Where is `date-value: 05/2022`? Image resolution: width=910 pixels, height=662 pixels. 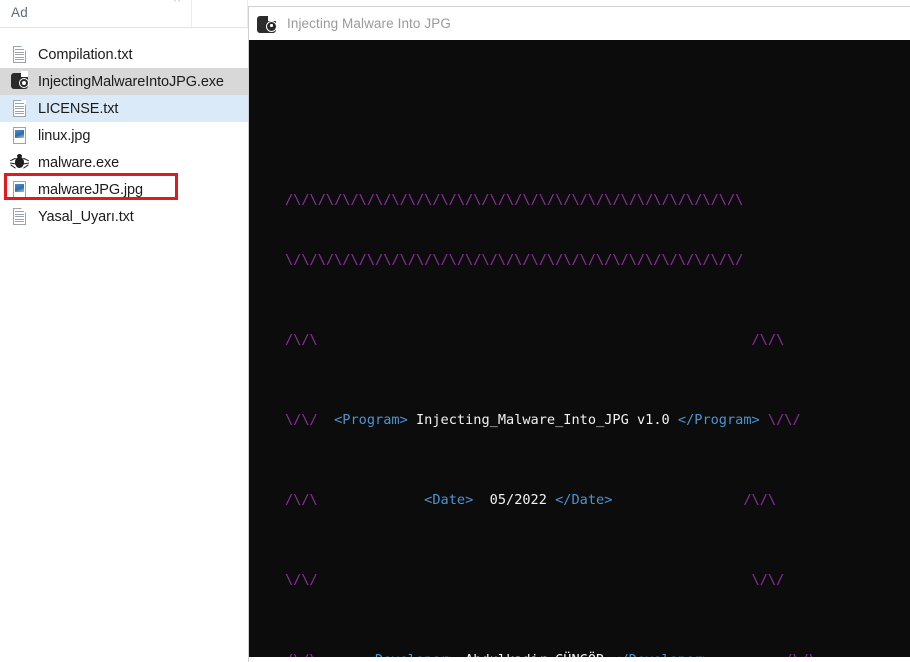 date-value: 05/2022 is located at coordinates (518, 500).